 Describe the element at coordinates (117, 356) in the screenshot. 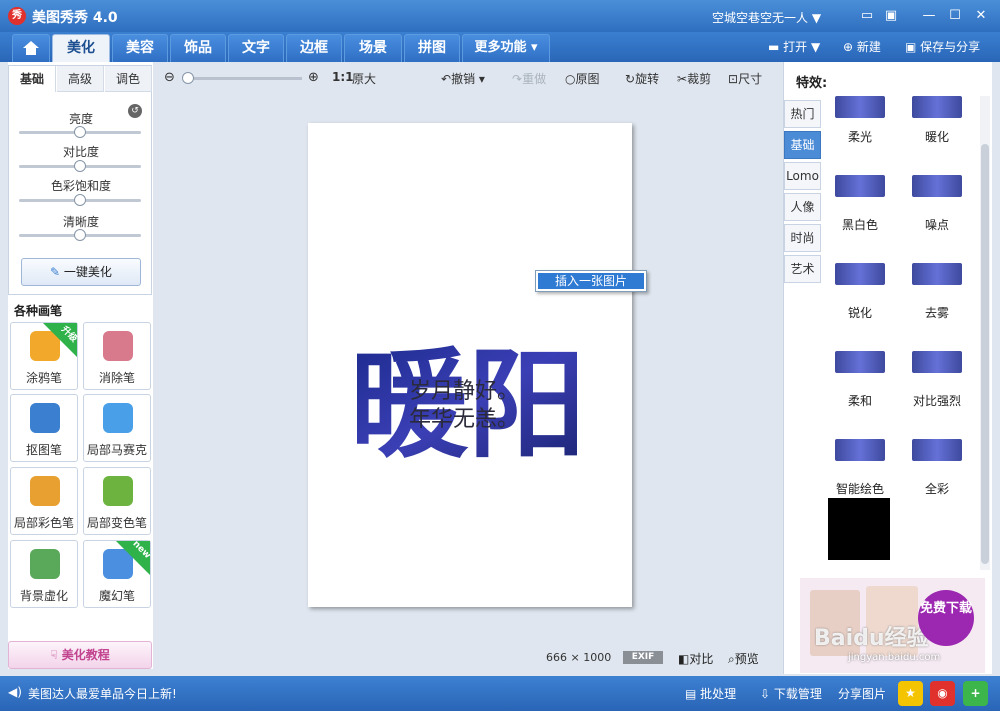

I see `brush-1: 消除笔` at that location.